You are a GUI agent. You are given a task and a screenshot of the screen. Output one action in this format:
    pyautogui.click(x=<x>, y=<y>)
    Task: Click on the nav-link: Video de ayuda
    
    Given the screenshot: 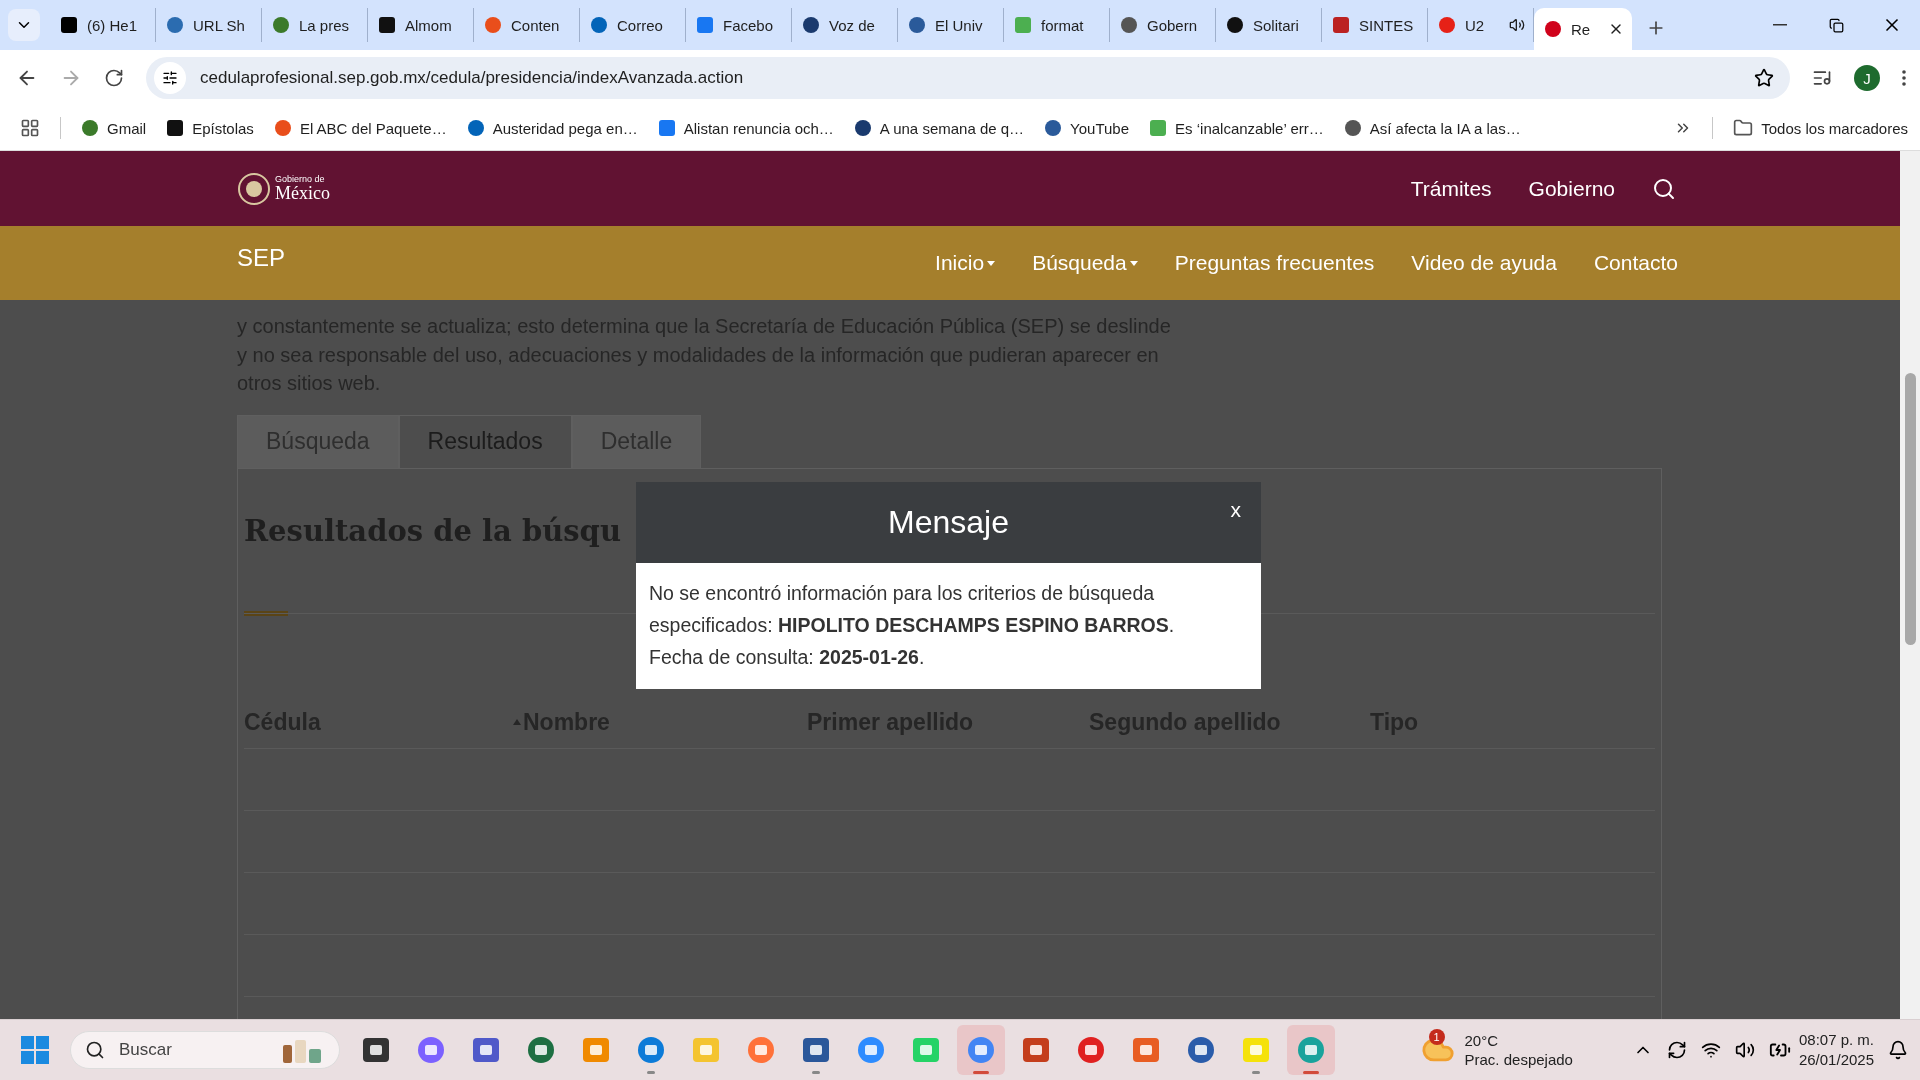 What is the action you would take?
    pyautogui.click(x=1484, y=263)
    